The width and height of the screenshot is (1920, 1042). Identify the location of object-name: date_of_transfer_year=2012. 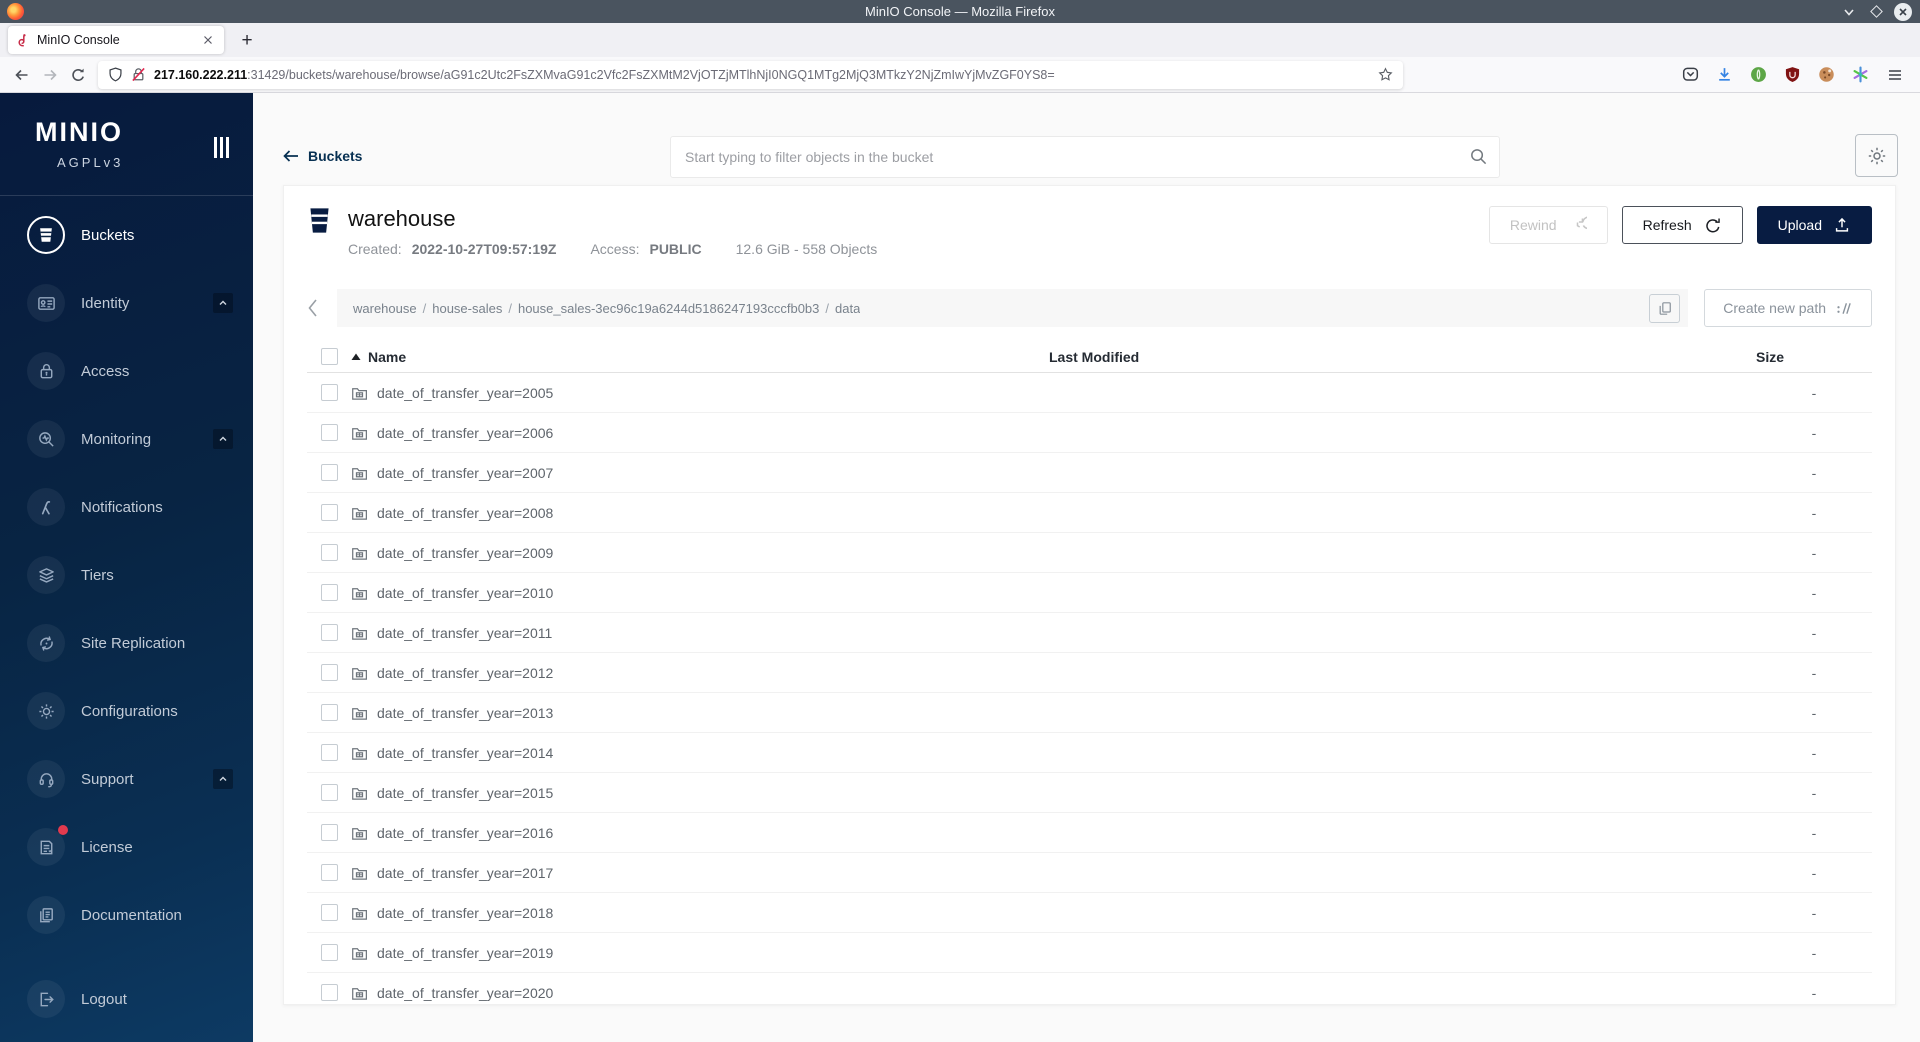
(465, 673).